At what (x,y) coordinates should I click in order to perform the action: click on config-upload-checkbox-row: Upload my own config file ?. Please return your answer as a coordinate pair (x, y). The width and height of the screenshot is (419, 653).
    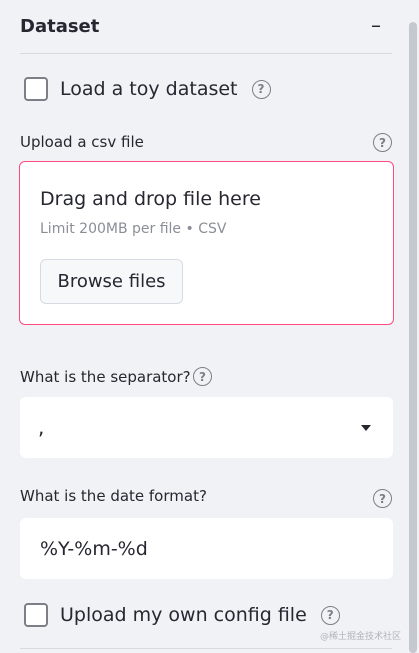
    Looking at the image, I should click on (182, 615).